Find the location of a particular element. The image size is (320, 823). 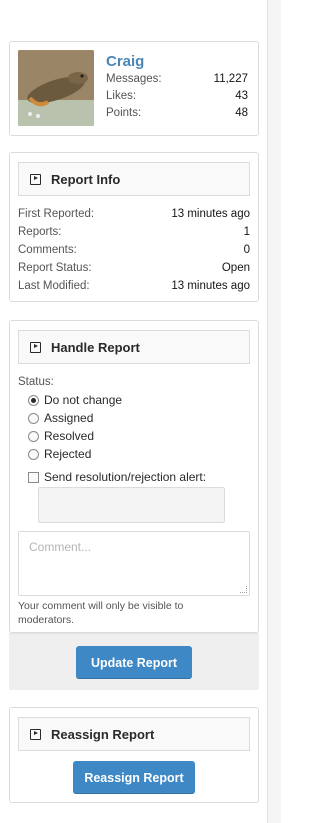

stat-likes: Likes: 43 is located at coordinates (177, 96).